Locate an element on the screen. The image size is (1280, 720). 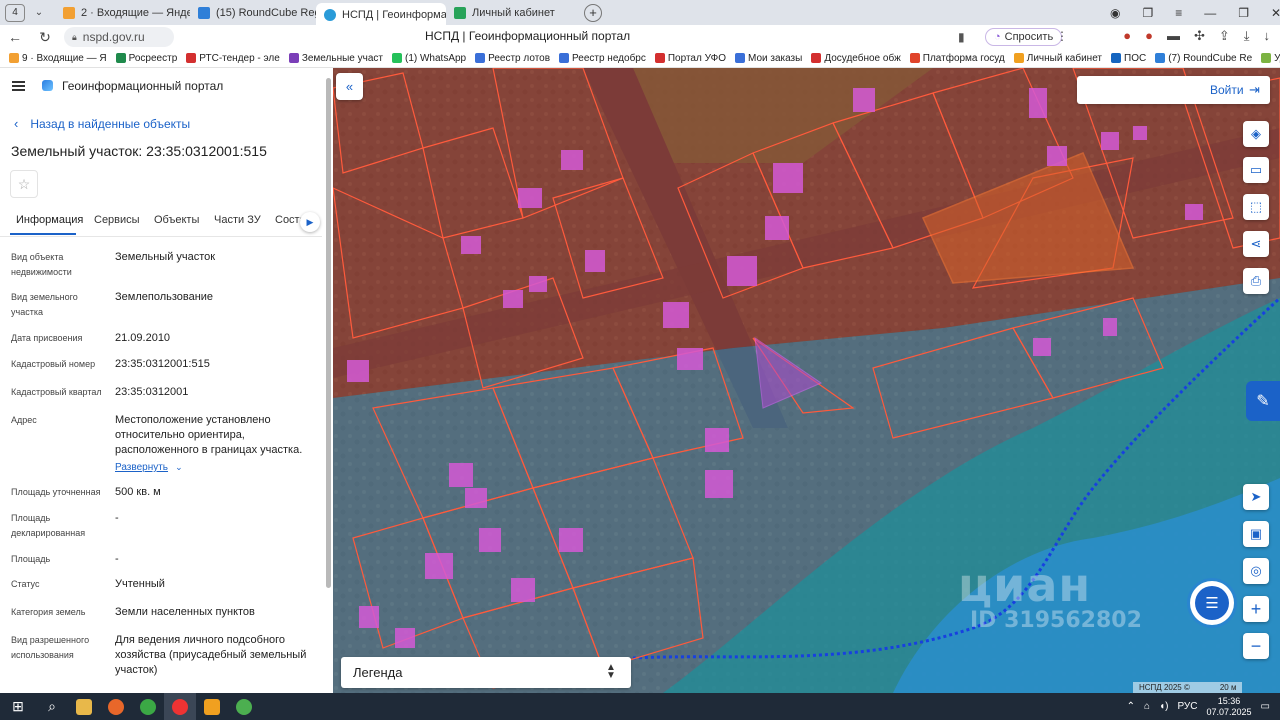
bookmark-item: Платформа госуд is located at coordinates (957, 58).